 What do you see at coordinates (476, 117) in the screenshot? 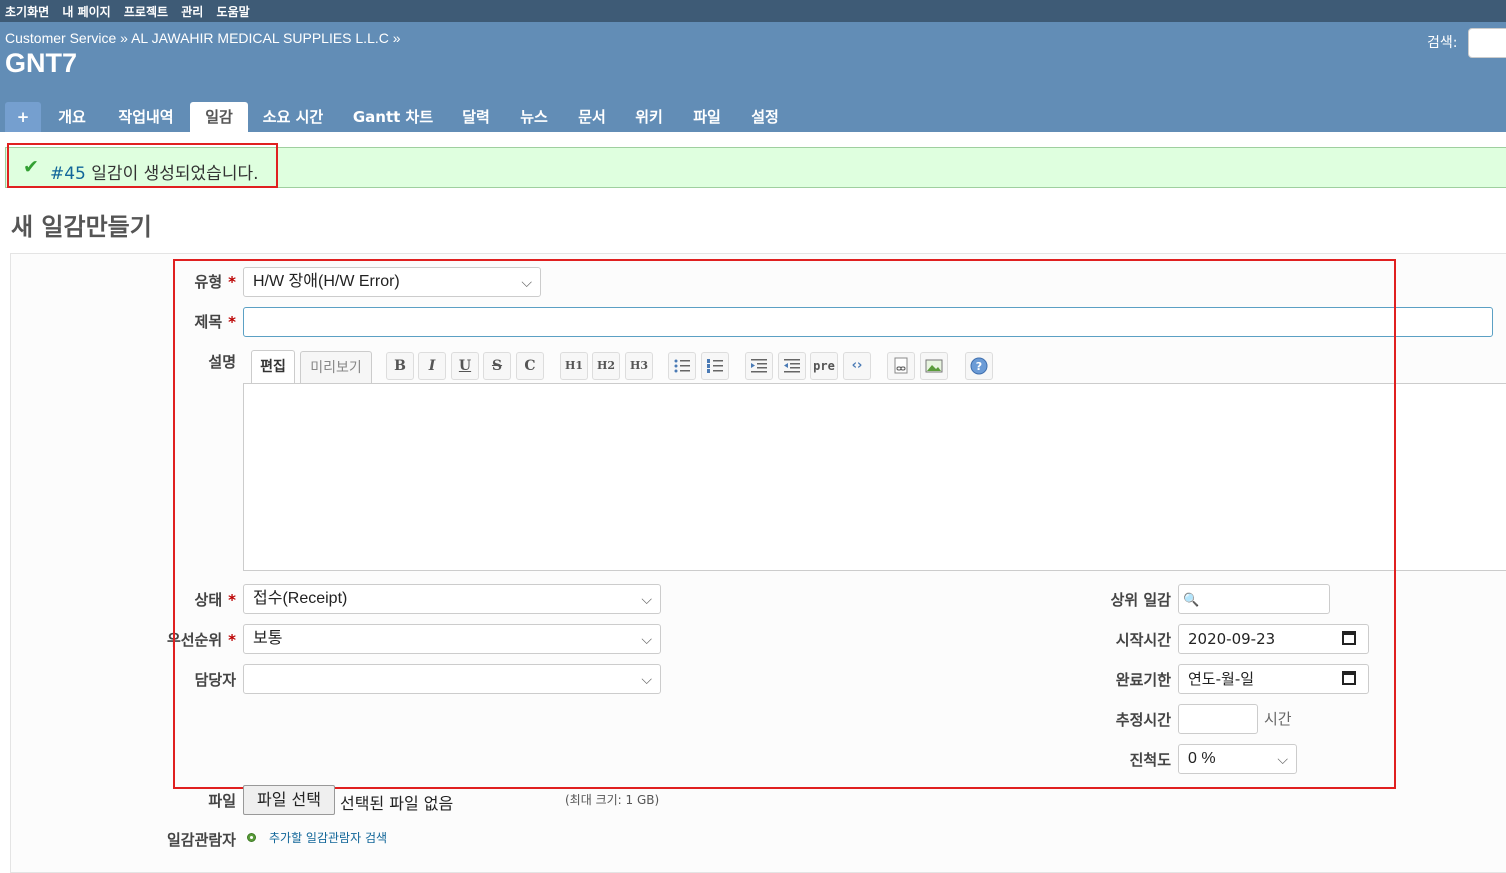
I see `tab-calendar: 달력` at bounding box center [476, 117].